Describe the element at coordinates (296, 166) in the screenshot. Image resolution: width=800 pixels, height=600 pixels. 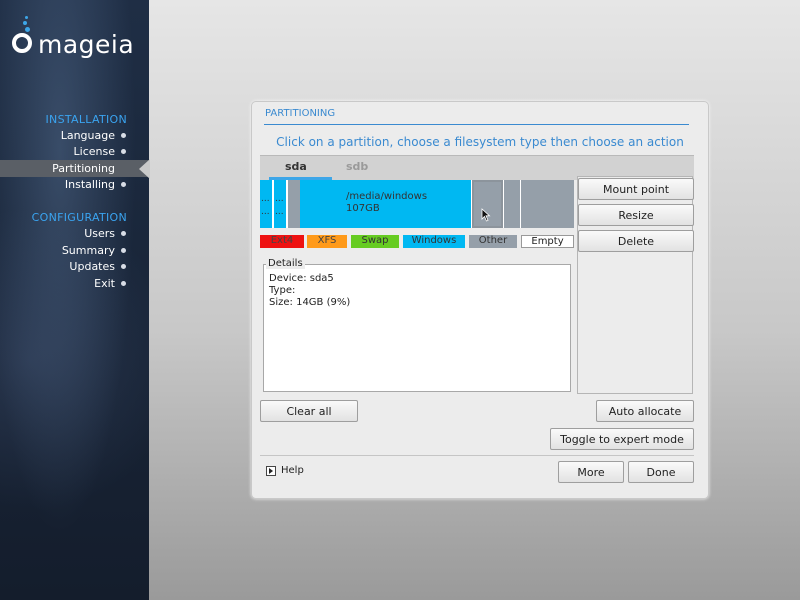
I see `tab-sda: sda` at that location.